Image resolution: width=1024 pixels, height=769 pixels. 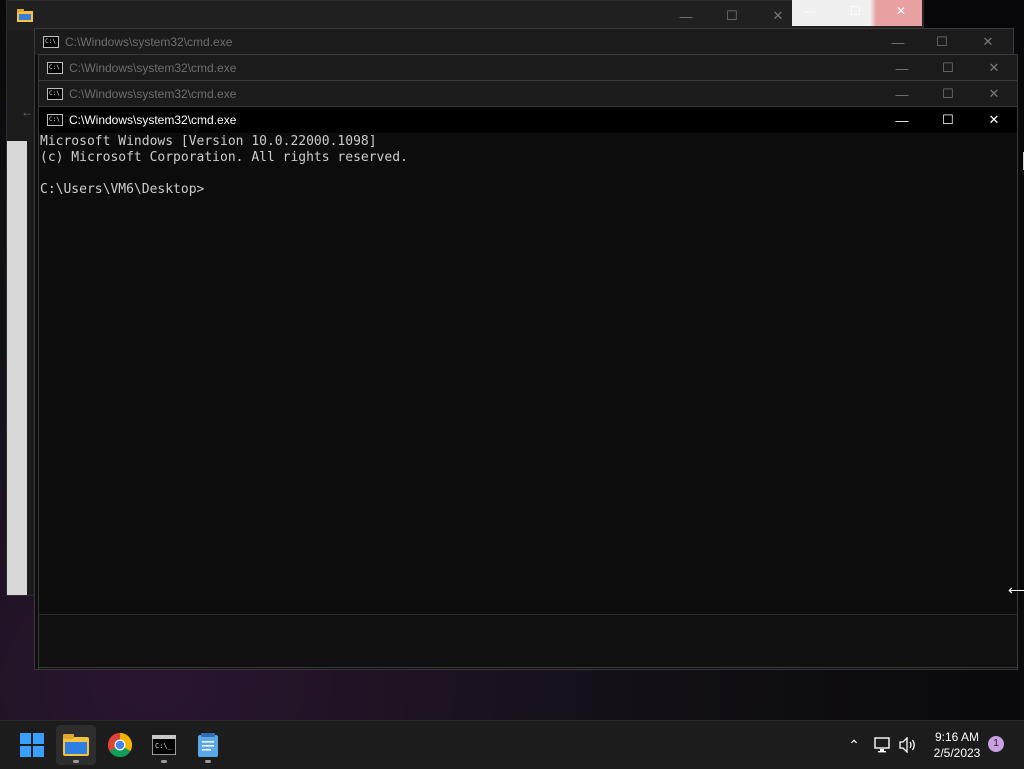 I want to click on notepad-icon, so click(x=208, y=745).